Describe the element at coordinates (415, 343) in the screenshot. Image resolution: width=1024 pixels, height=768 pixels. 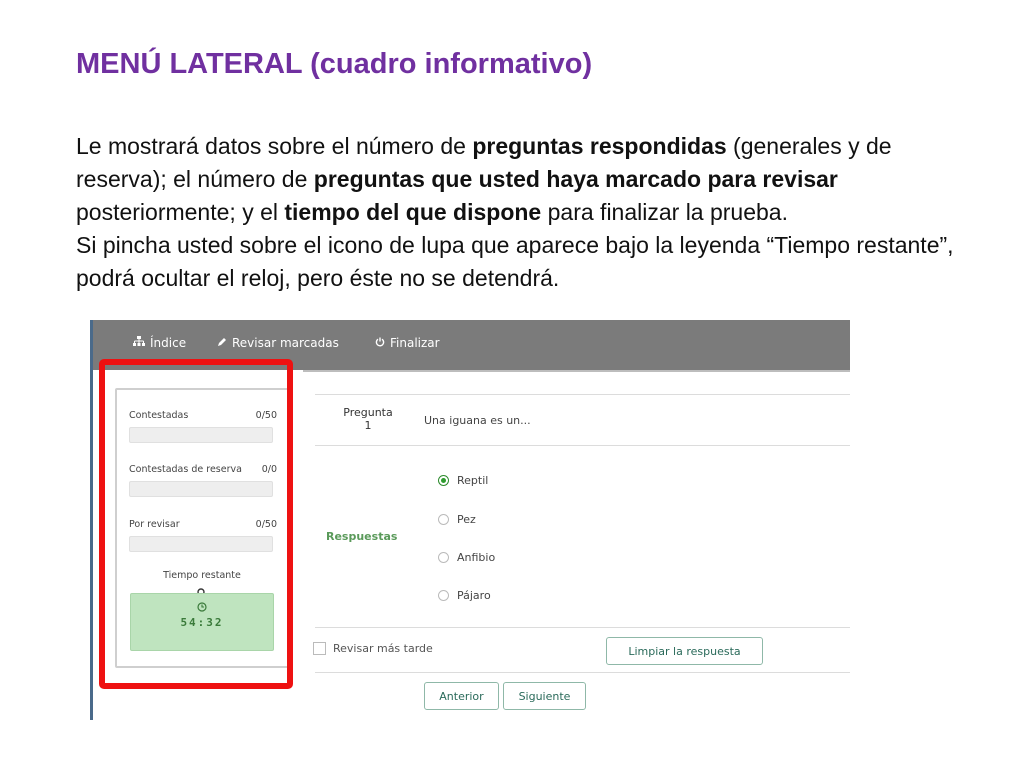
I see `nav-finalizar-label: Finalizar` at that location.